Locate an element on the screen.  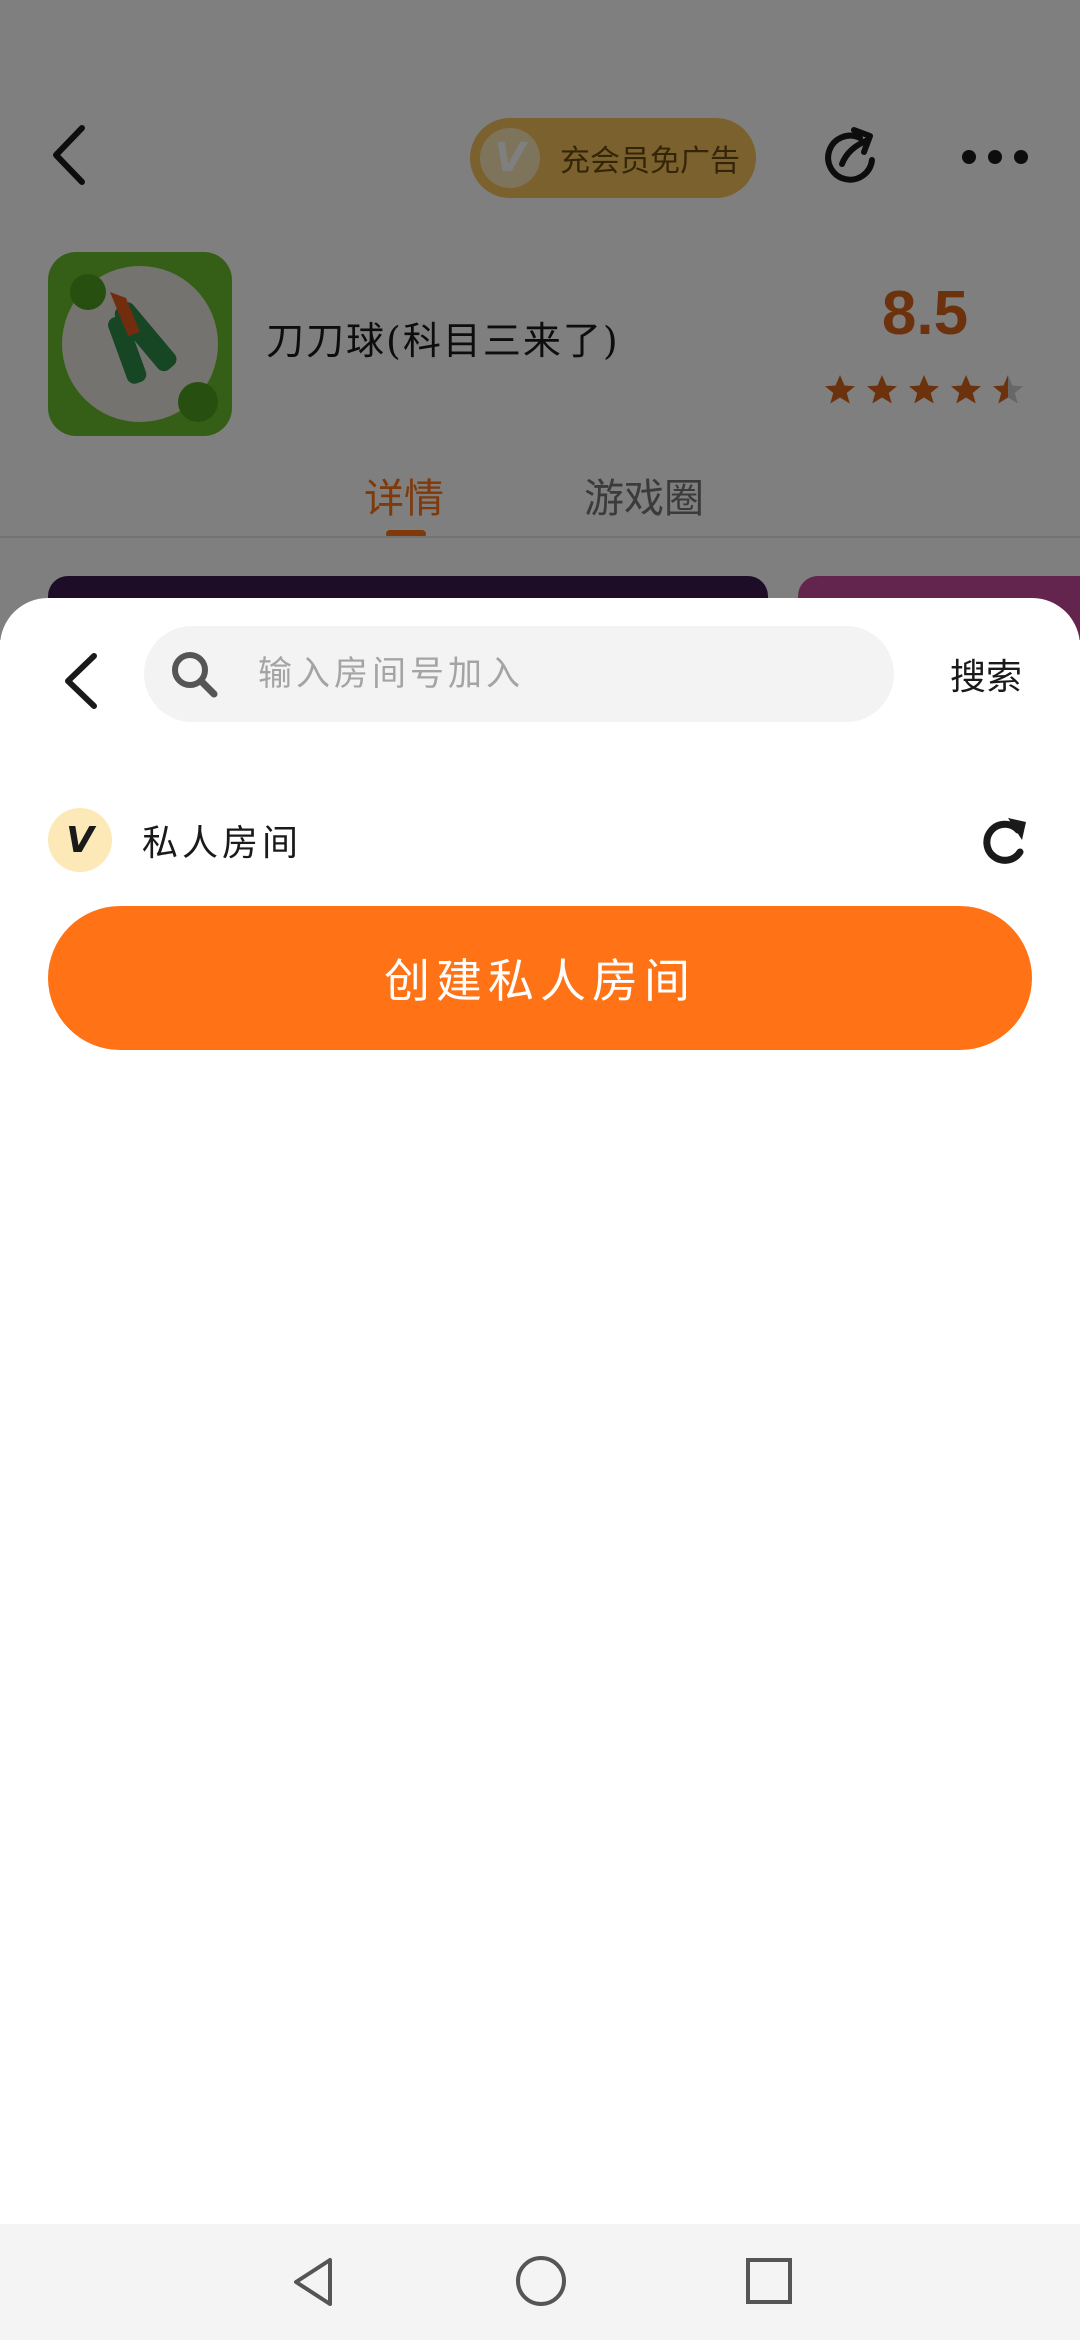
nav-recent-icon is located at coordinates (769, 2281).